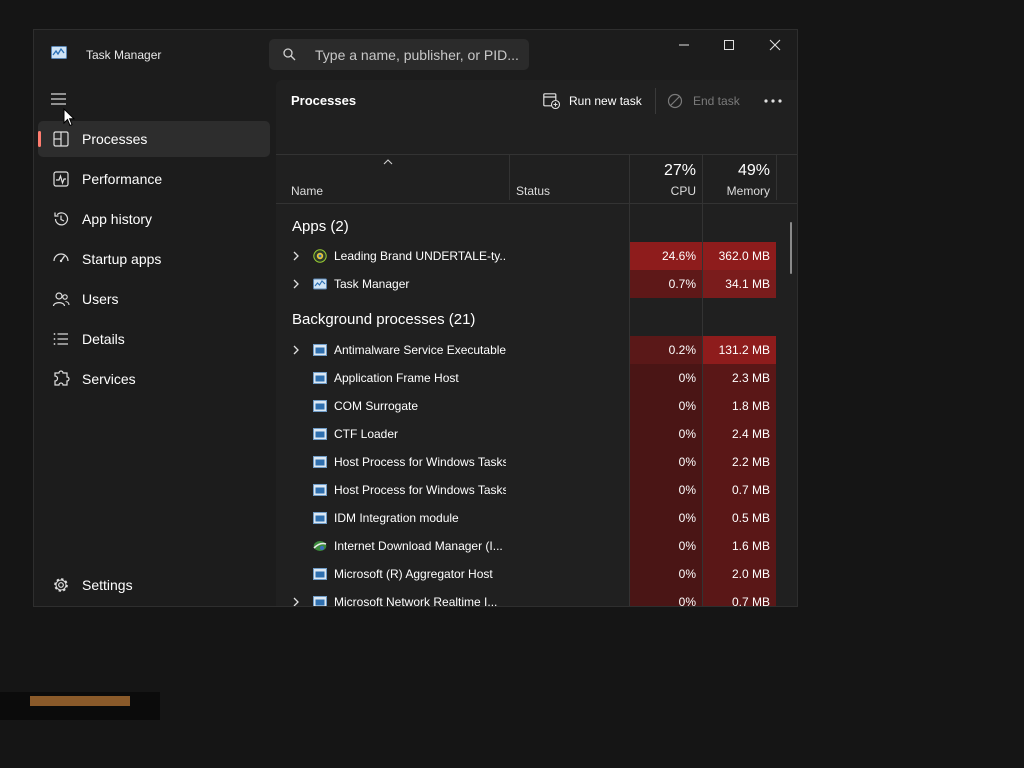 This screenshot has width=1024, height=768. Describe the element at coordinates (666, 317) in the screenshot. I see `heat-gap` at that location.